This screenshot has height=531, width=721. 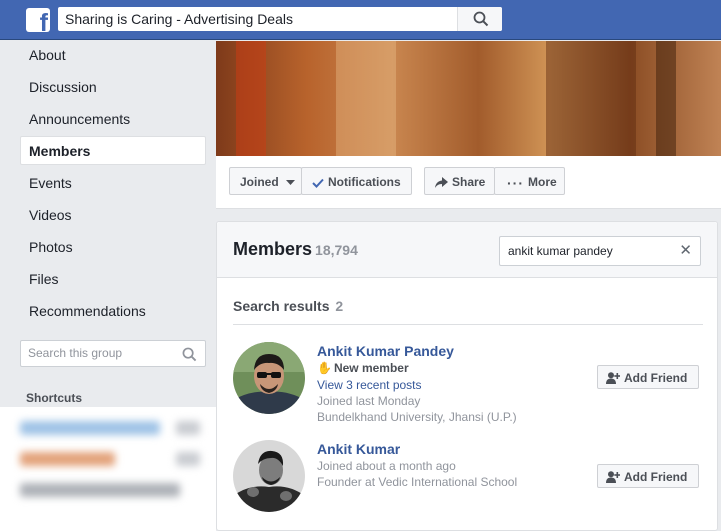 I want to click on group-search-input, so click(x=100, y=353).